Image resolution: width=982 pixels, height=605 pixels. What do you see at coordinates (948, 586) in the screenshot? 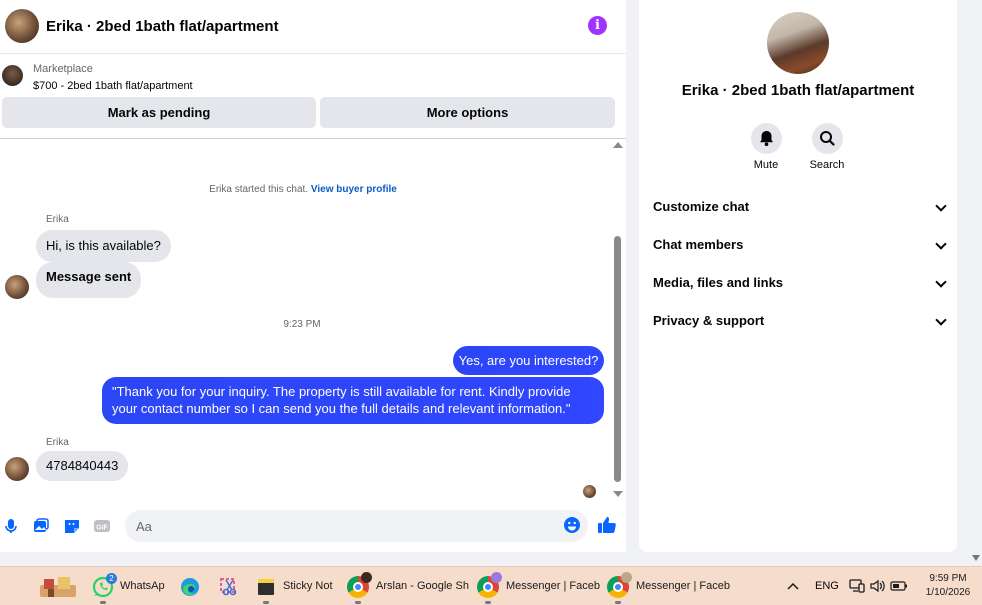
I see `system-clock: 9:59 PM 1/10/2026` at bounding box center [948, 586].